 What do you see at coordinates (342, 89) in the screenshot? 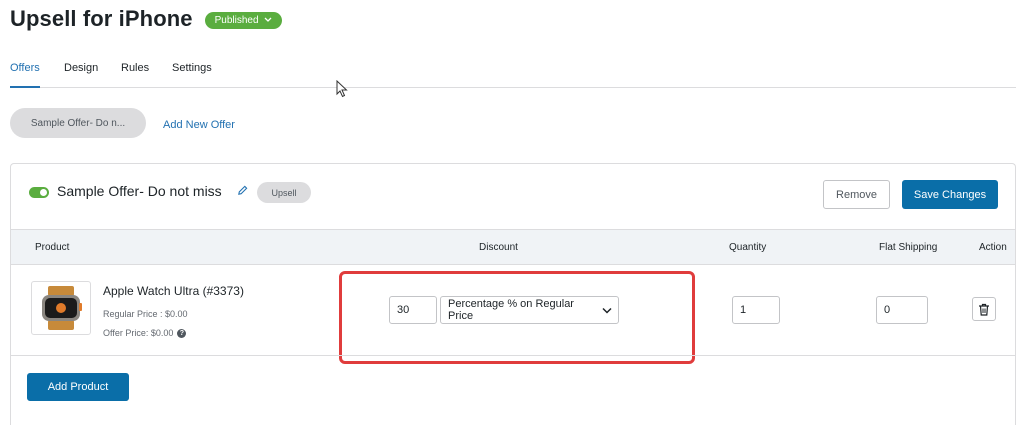
I see `mouse-cursor-icon` at bounding box center [342, 89].